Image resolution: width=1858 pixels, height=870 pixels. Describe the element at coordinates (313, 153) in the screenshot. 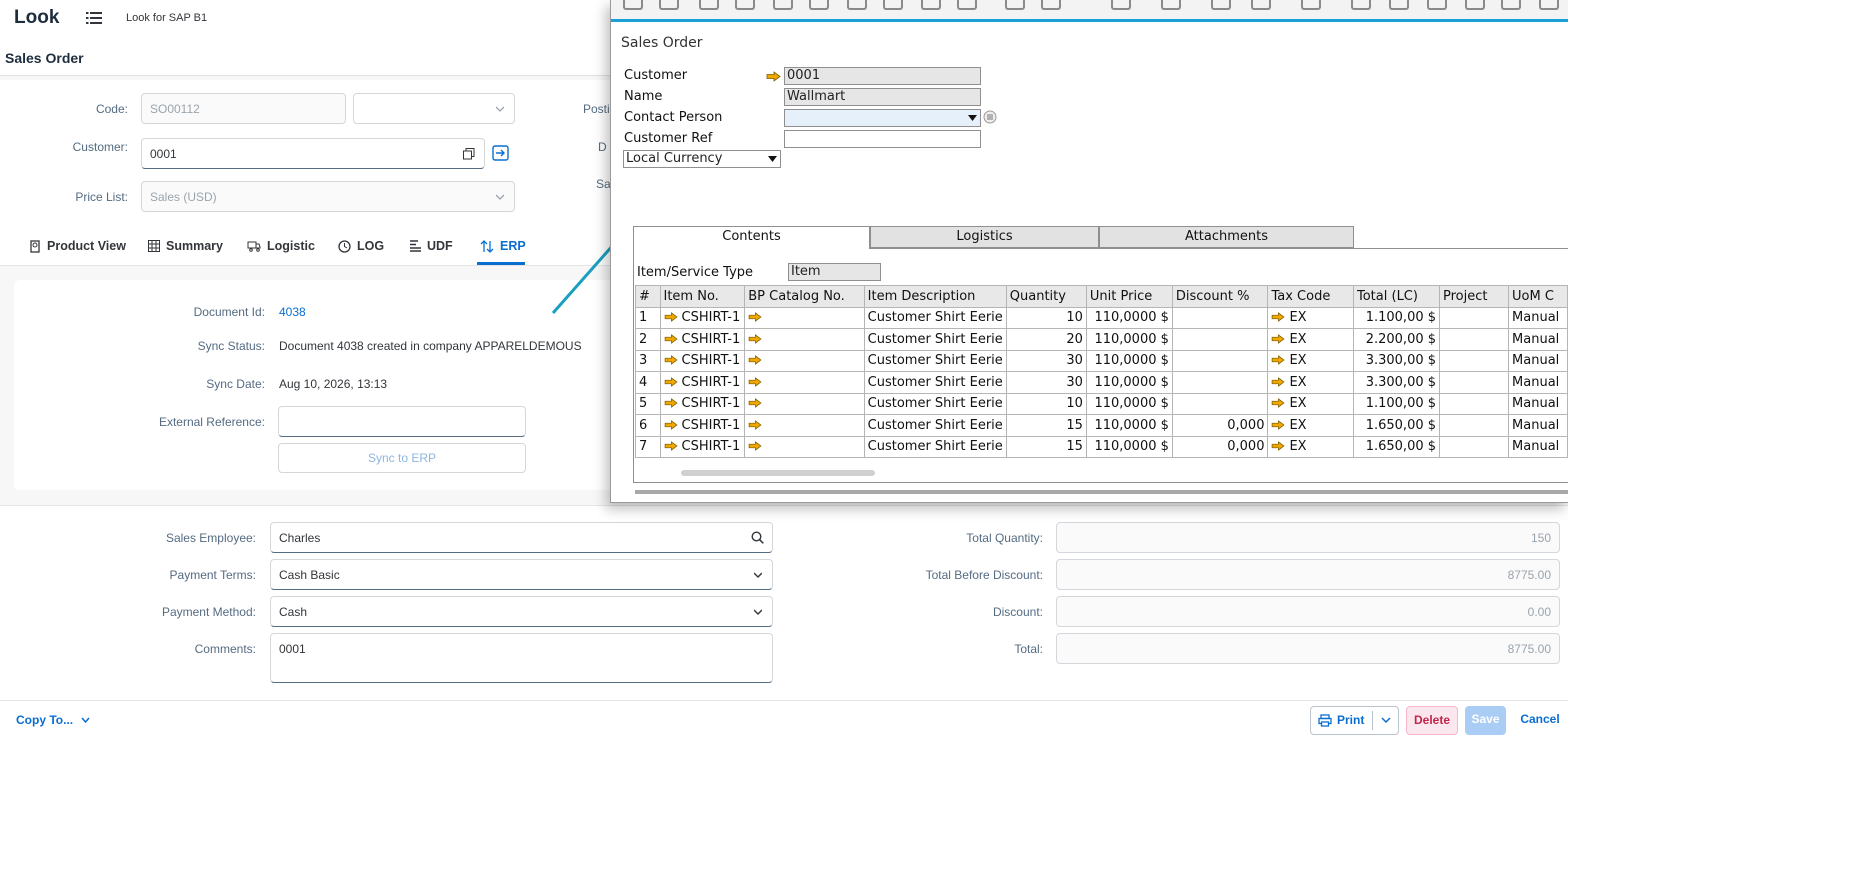

I see `customer-input: 0001` at that location.